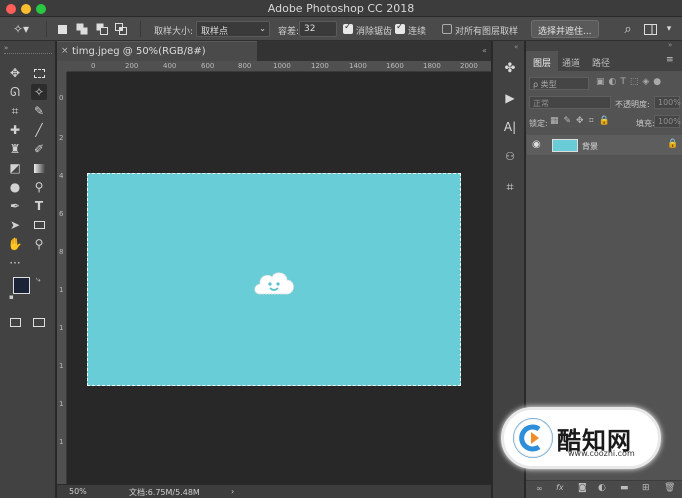 Image resolution: width=682 pixels, height=498 pixels. Describe the element at coordinates (274, 491) in the screenshot. I see `status-bar: 50% 文档:6.75M/5.48M ›` at that location.